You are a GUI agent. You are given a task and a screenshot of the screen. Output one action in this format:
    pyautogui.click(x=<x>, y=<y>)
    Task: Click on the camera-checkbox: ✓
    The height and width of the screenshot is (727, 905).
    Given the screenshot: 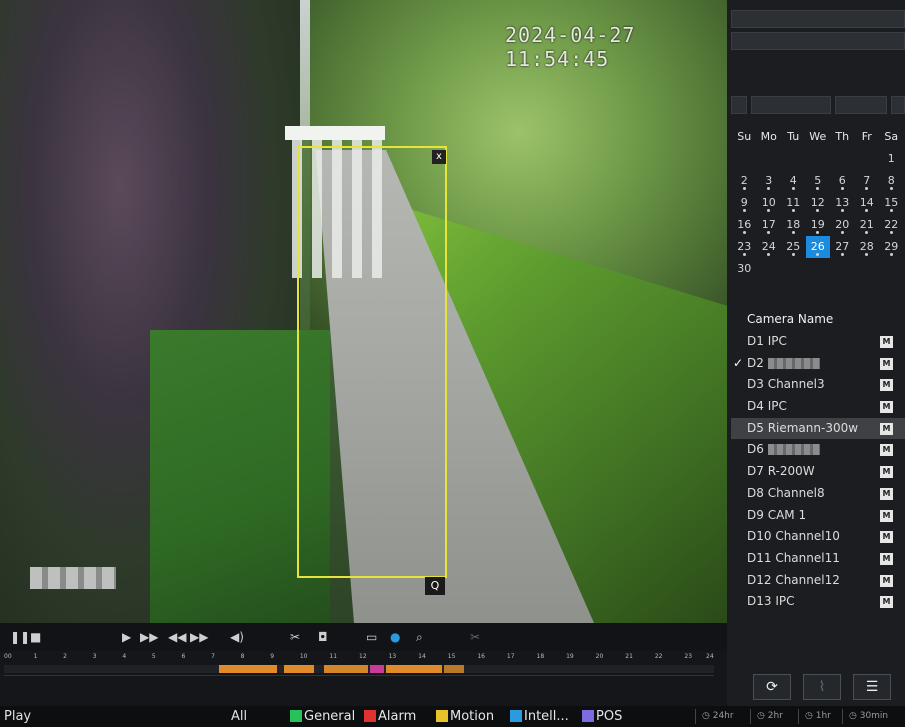 What is the action you would take?
    pyautogui.click(x=739, y=364)
    